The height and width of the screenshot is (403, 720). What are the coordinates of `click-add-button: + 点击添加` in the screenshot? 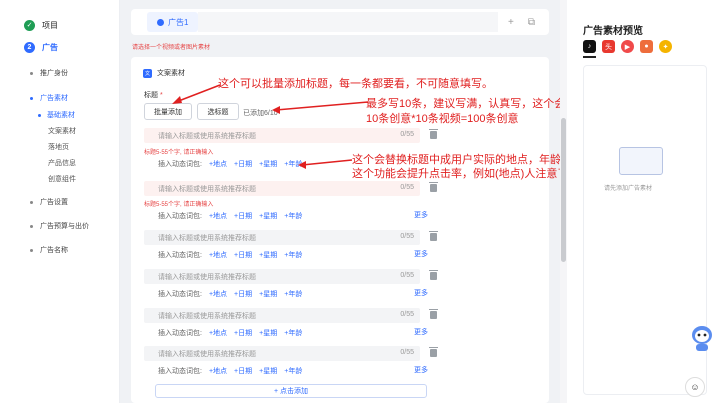 It's located at (291, 391).